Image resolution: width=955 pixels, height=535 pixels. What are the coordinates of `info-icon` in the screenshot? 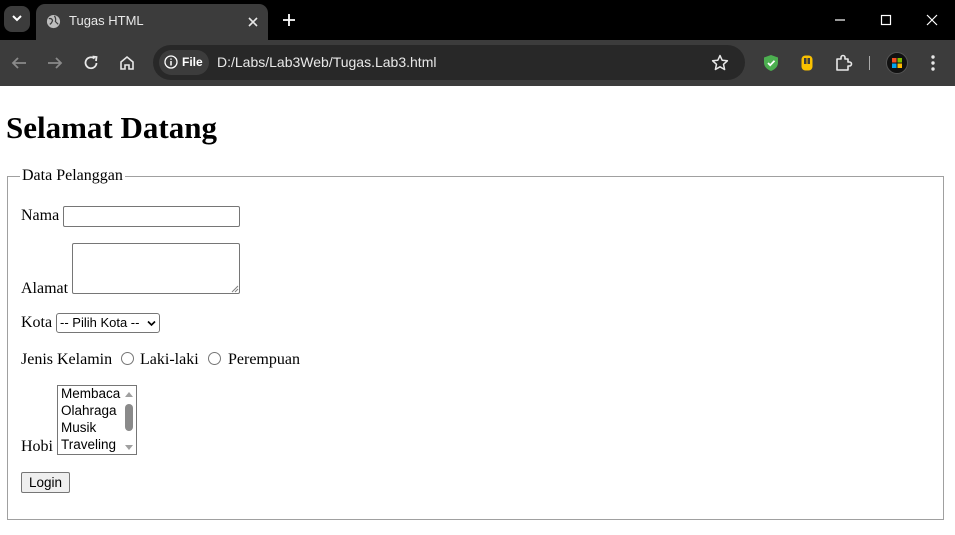 It's located at (171, 62).